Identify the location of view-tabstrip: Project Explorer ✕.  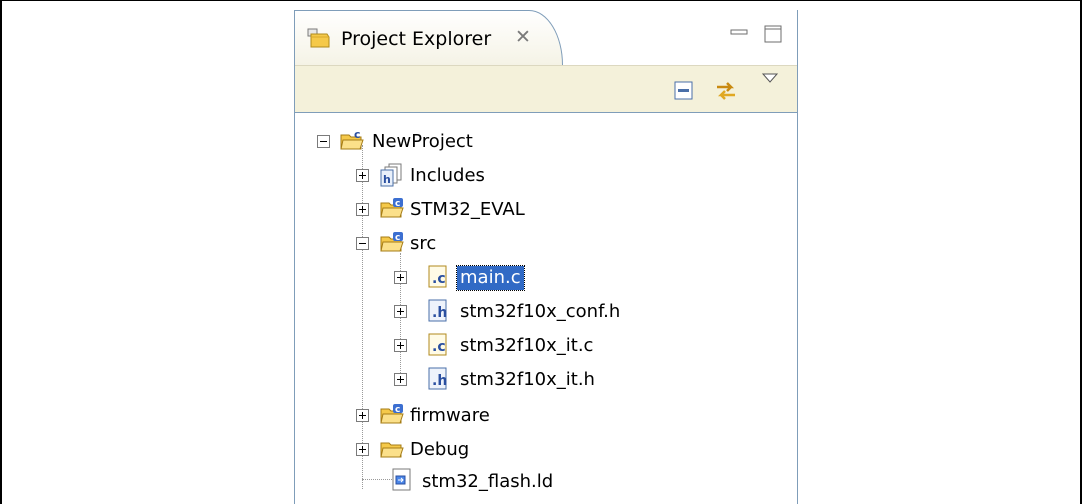
(546, 37).